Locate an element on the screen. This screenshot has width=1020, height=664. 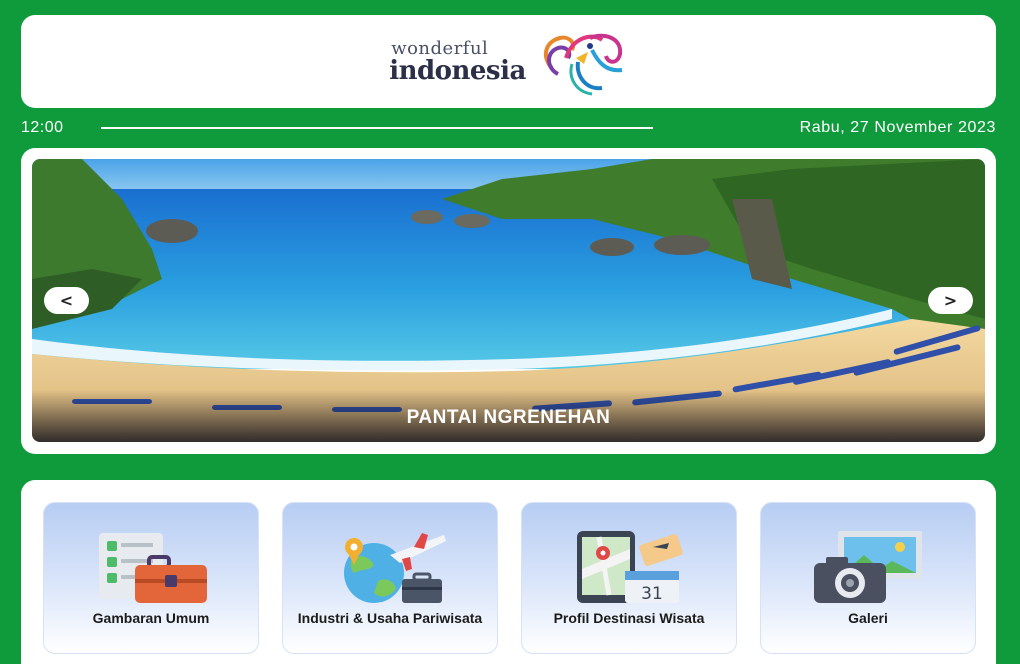
logo-wordmark-small: wonderful is located at coordinates (440, 48).